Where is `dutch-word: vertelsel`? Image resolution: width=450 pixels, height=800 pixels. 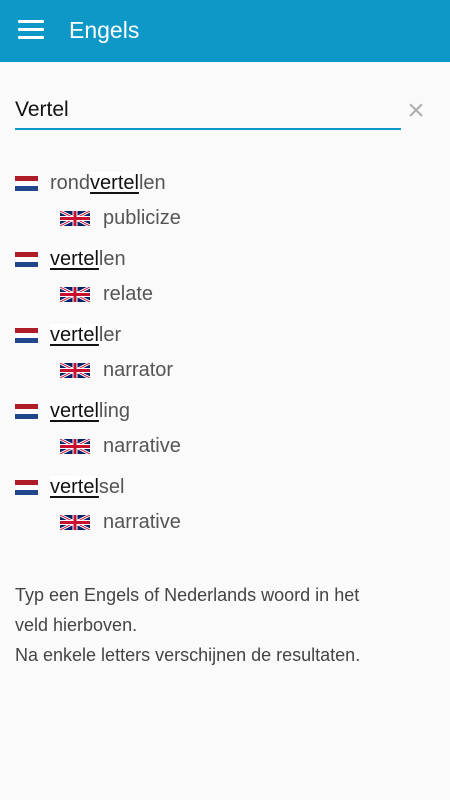
dutch-word: vertelsel is located at coordinates (87, 486).